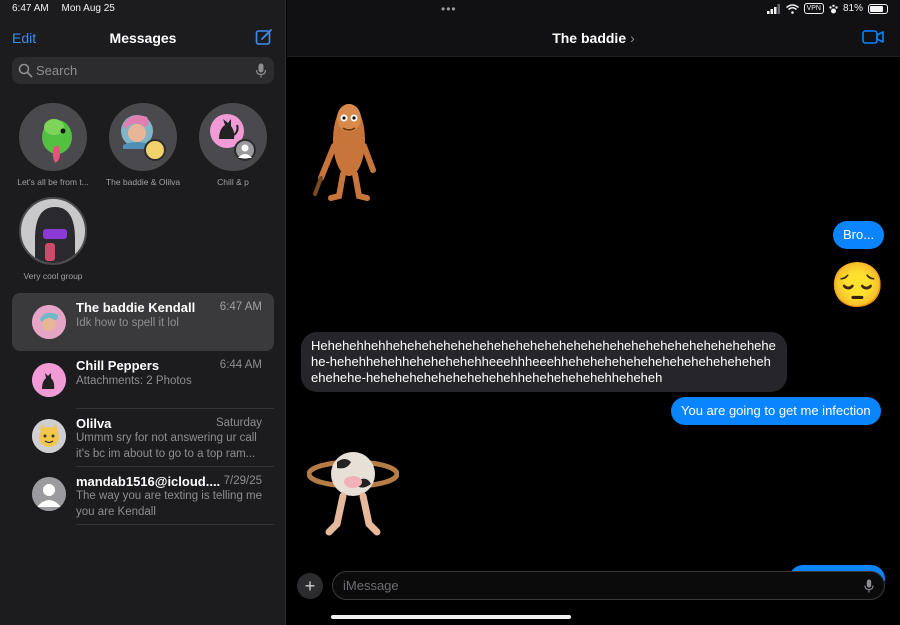 Image resolution: width=900 pixels, height=625 pixels. What do you see at coordinates (175, 524) in the screenshot?
I see `row-divider` at bounding box center [175, 524].